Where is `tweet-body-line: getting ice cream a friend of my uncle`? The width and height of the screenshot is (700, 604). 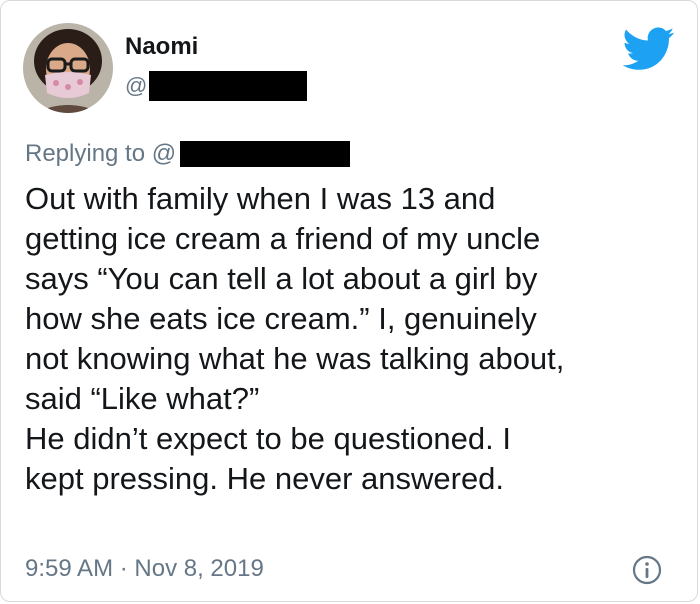
tweet-body-line: getting ice cream a friend of my uncle is located at coordinates (283, 238).